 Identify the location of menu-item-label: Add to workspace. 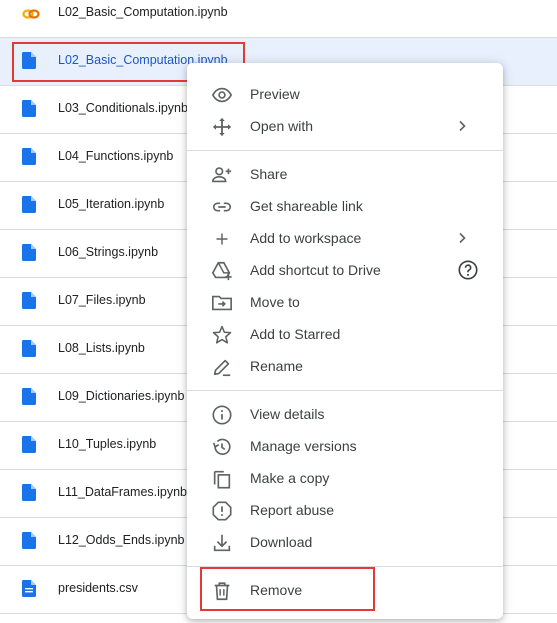
(306, 238).